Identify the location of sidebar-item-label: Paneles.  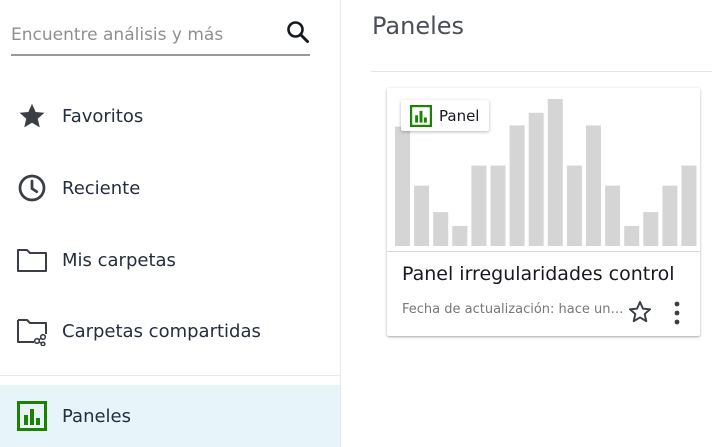
(97, 416).